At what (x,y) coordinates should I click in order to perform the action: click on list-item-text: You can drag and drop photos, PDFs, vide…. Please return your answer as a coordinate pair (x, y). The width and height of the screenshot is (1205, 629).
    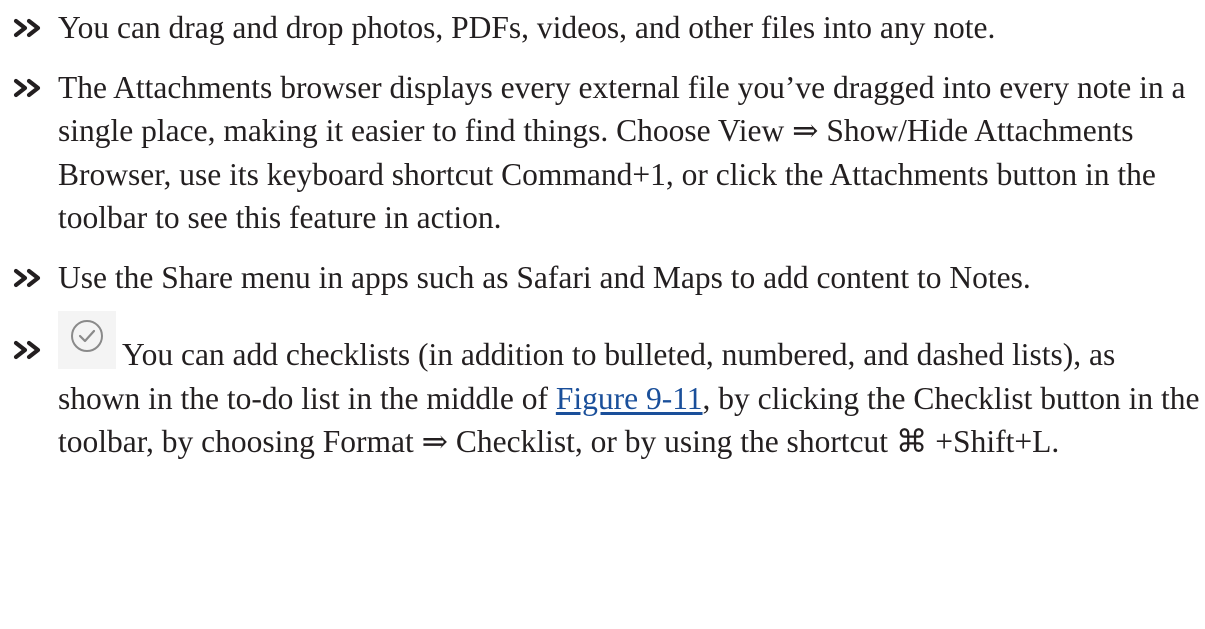
    Looking at the image, I should click on (527, 27).